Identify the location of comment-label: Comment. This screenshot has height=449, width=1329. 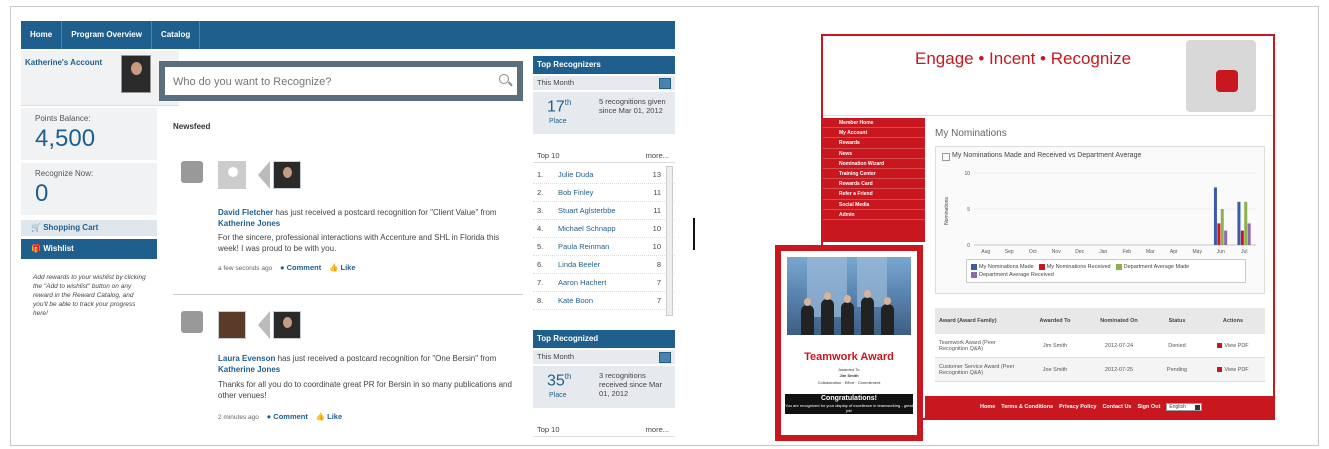
(290, 416).